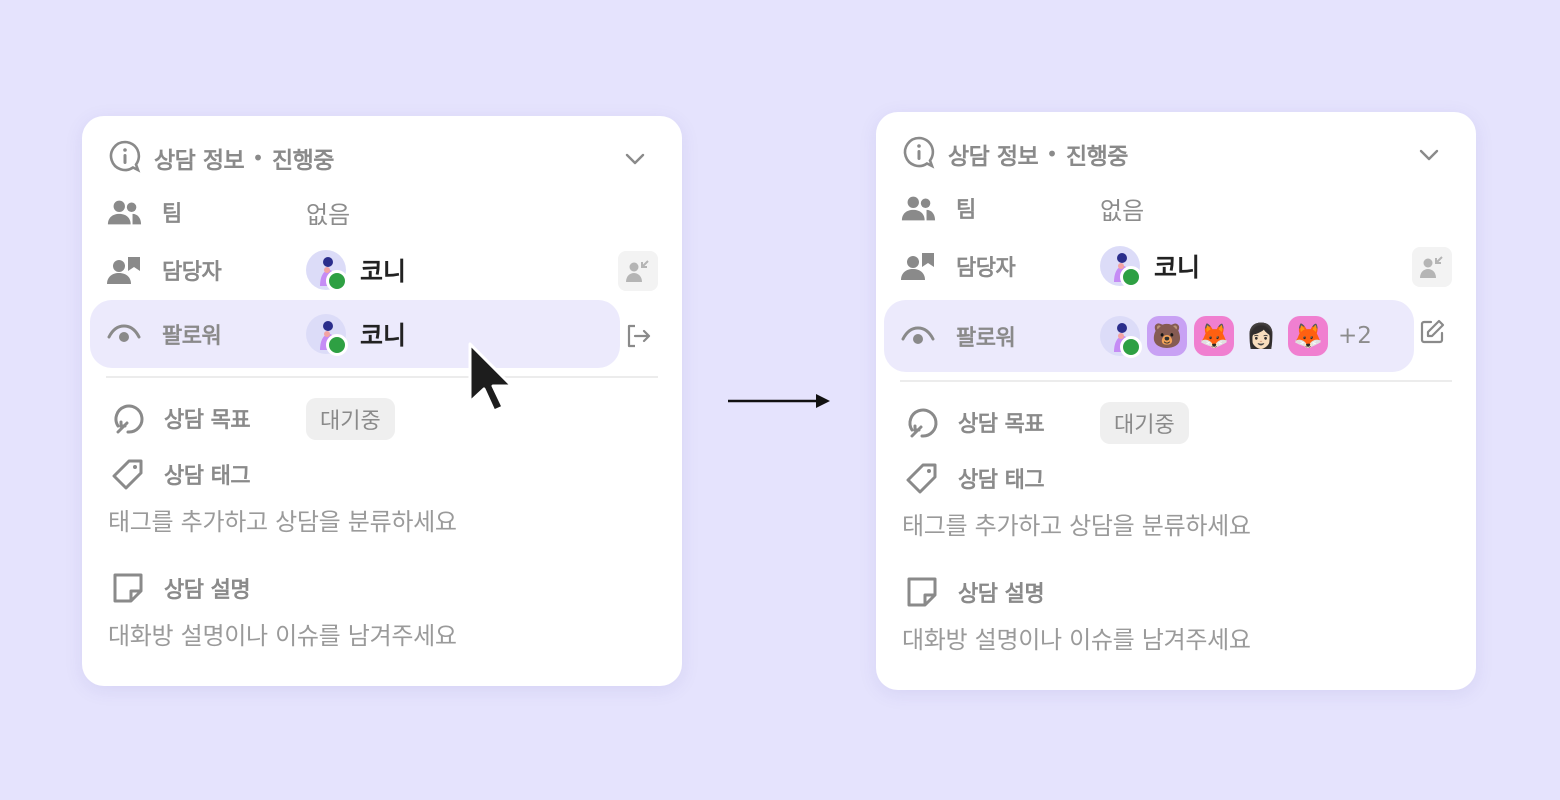  I want to click on follower-row: 팔로워 🐻 🦊 👩🏻 🦊 +2, so click(1149, 336).